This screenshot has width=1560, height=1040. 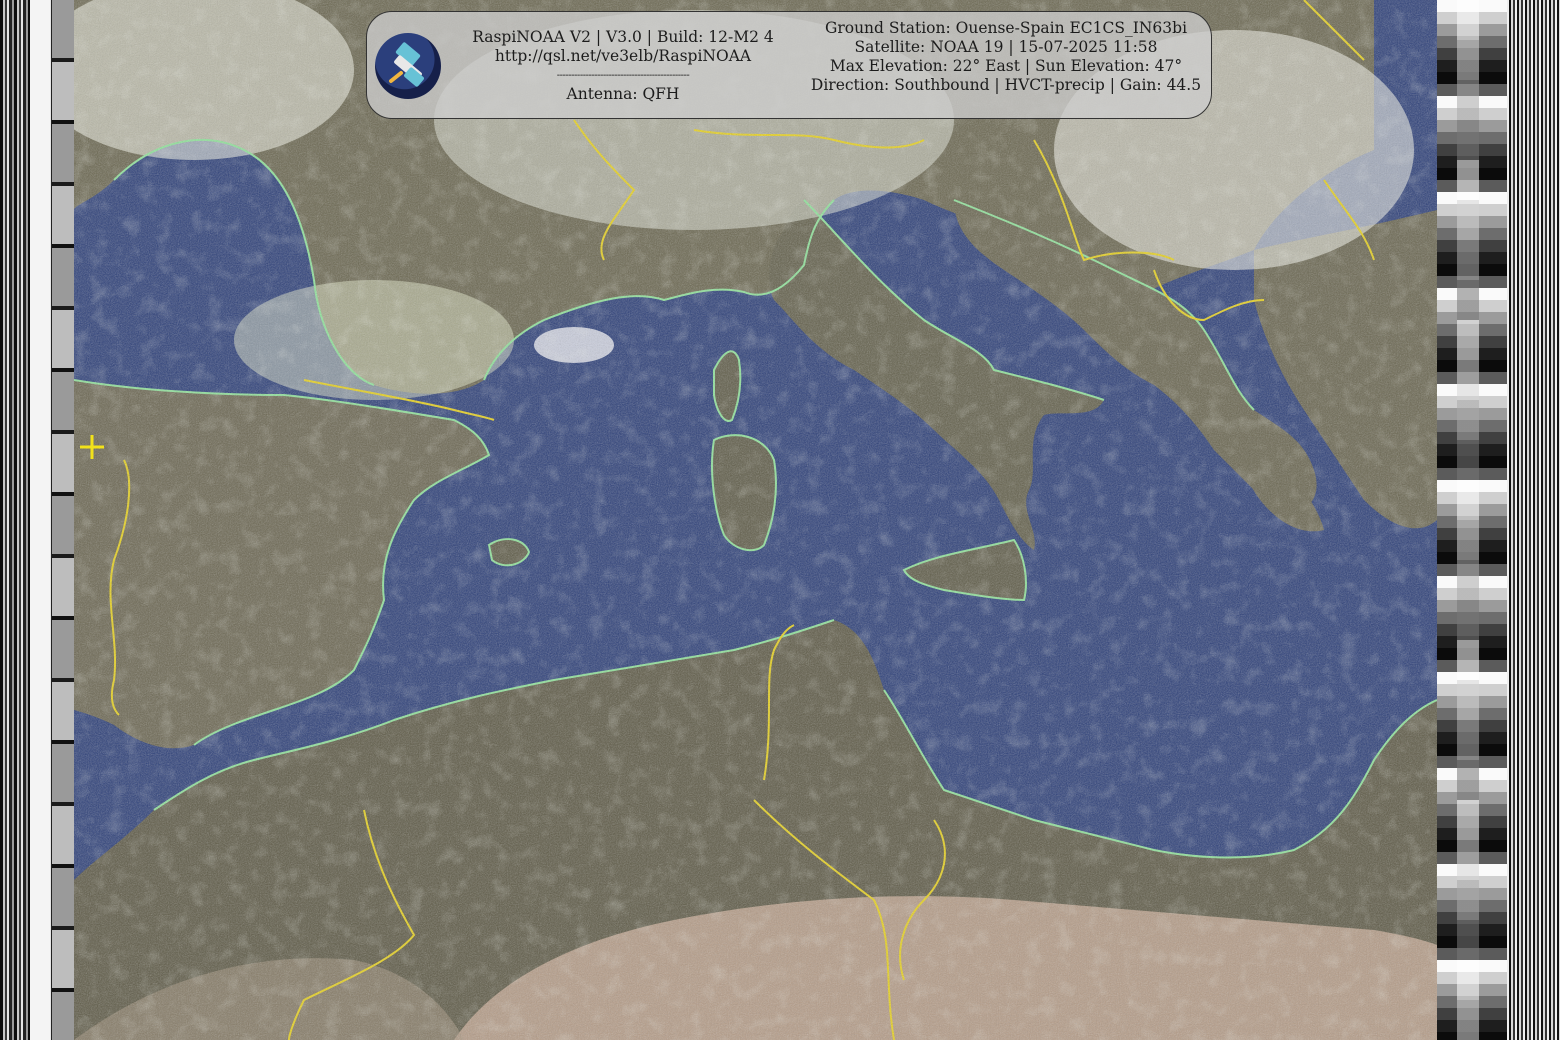 I want to click on antenna-line: Antenna: QFH, so click(x=623, y=94).